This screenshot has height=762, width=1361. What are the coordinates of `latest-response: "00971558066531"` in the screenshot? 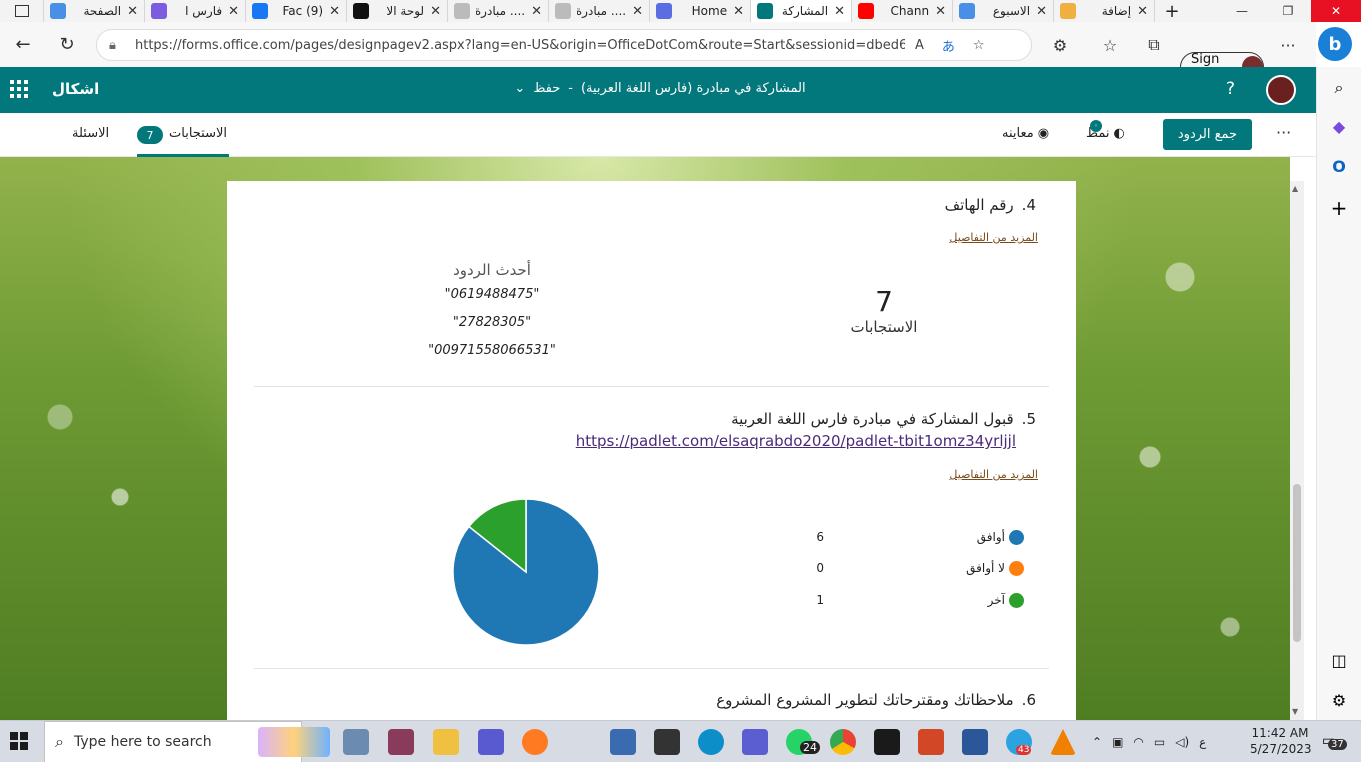 It's located at (492, 350).